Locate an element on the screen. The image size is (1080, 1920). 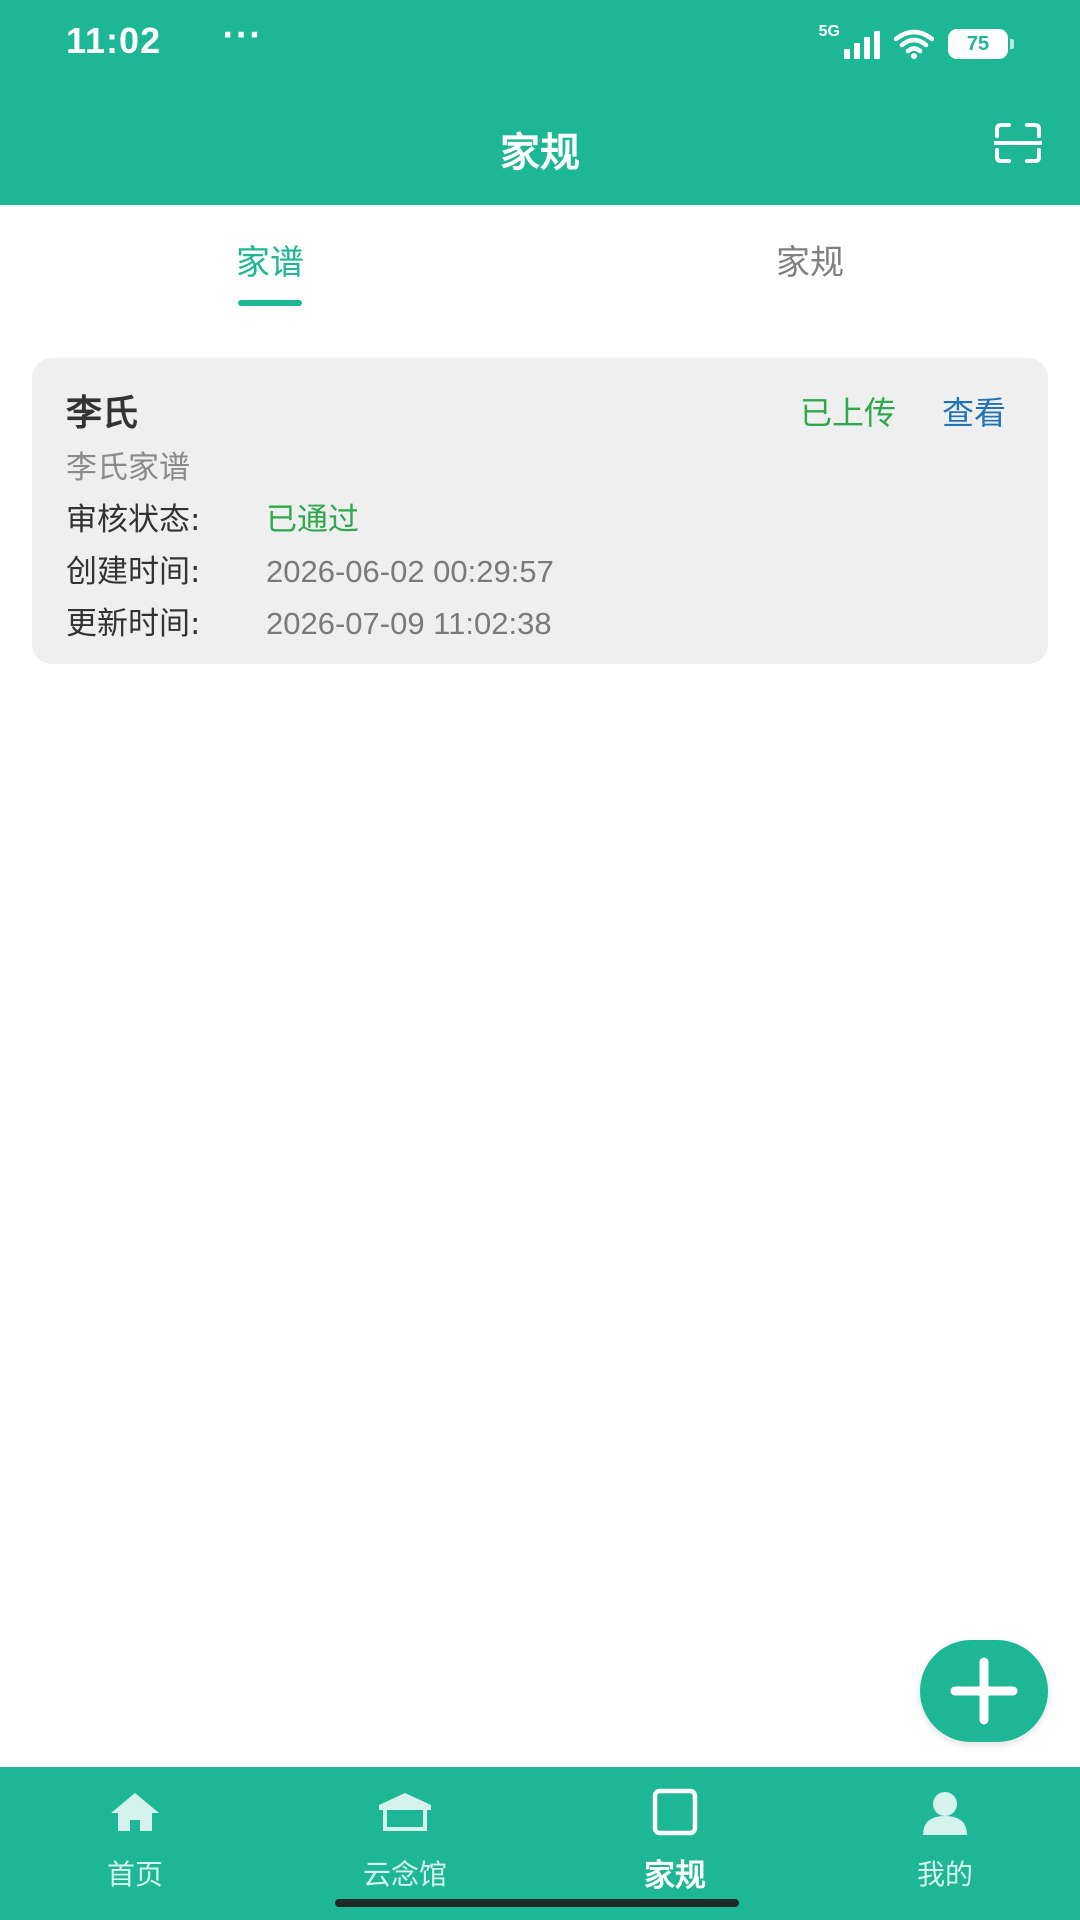
header: 11:02 ··· 5G 75 家规 is located at coordinates (540, 102).